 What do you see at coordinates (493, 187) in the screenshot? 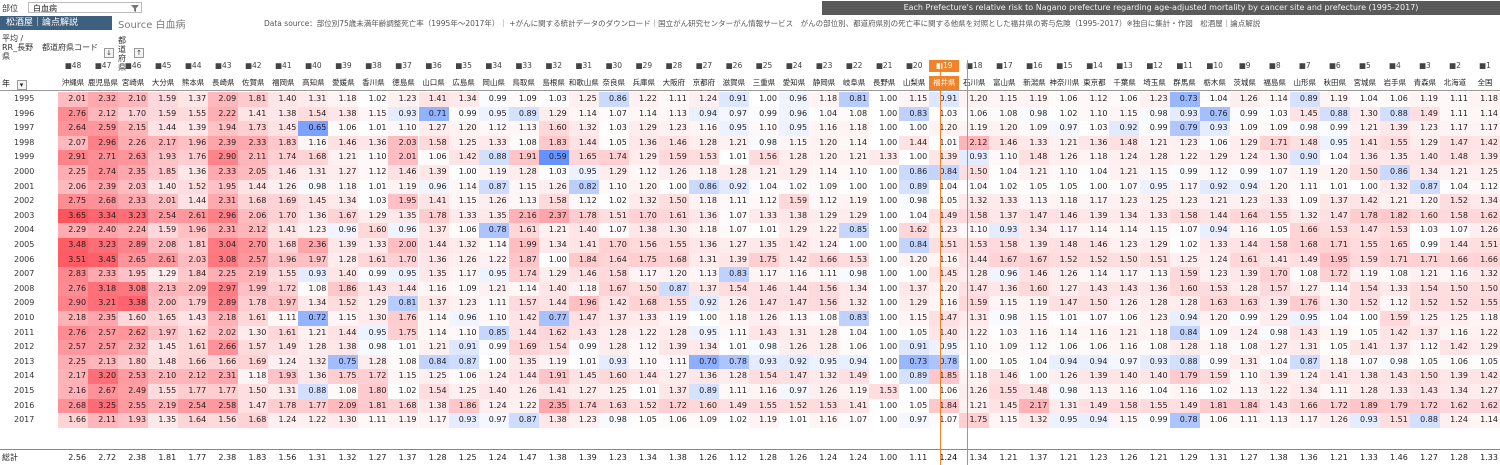
I see `heatmap-cell: 0.87` at bounding box center [493, 187].